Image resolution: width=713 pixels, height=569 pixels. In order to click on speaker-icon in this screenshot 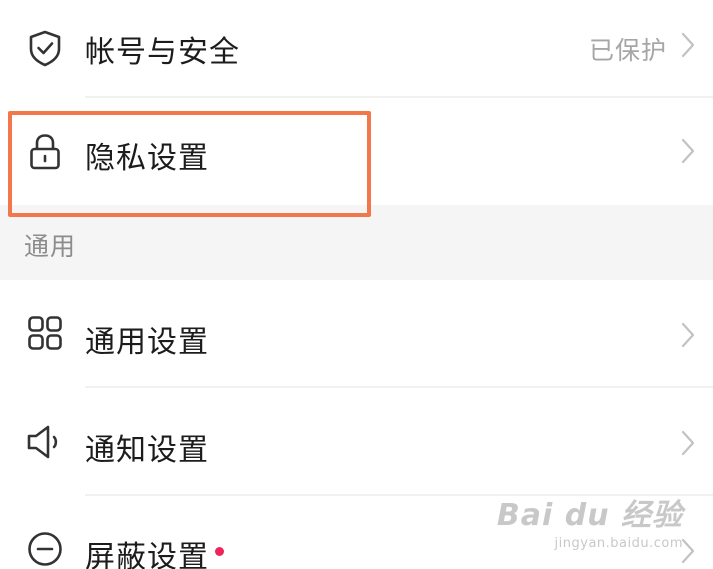, I will do `click(45, 442)`.